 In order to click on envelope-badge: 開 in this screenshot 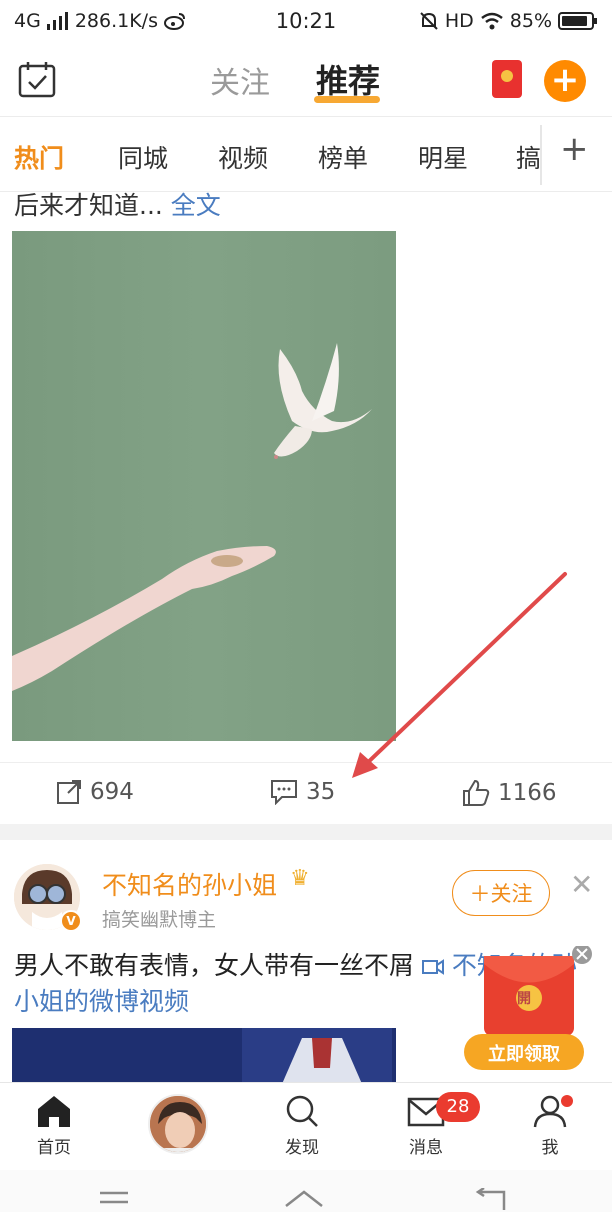, I will do `click(524, 999)`.